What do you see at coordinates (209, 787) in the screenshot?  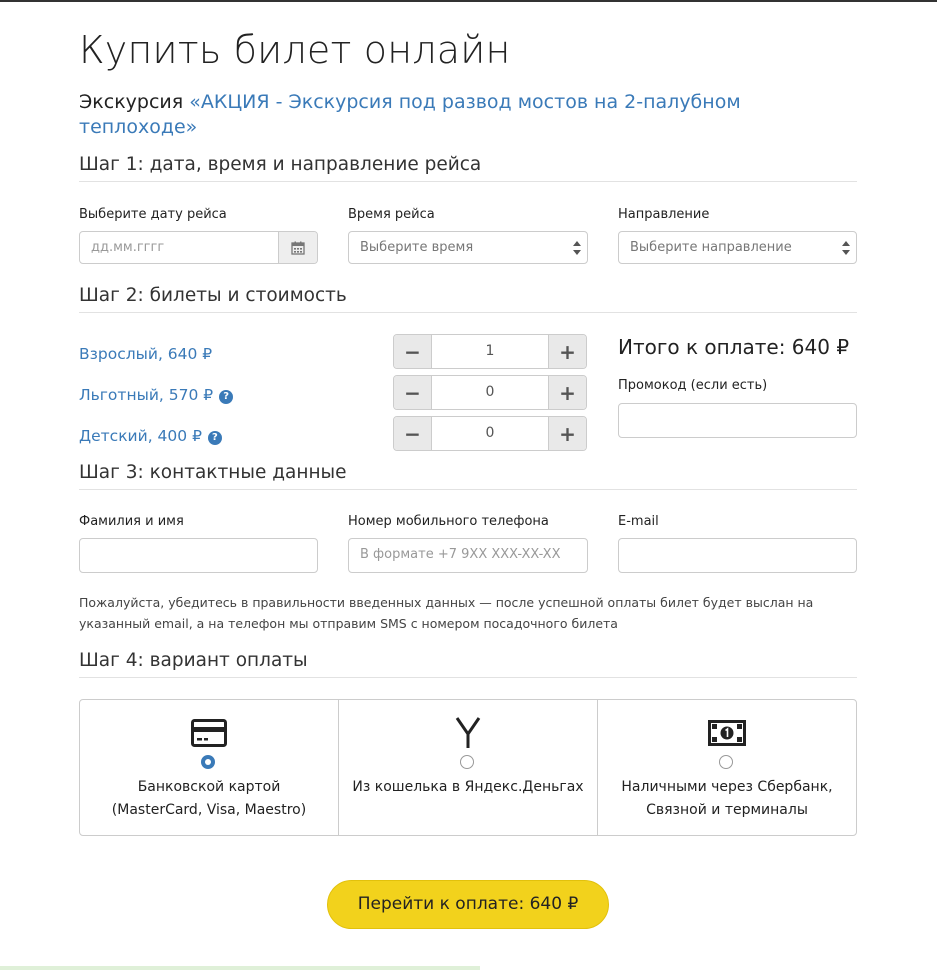 I see `payment-option-line: Банковской картой` at bounding box center [209, 787].